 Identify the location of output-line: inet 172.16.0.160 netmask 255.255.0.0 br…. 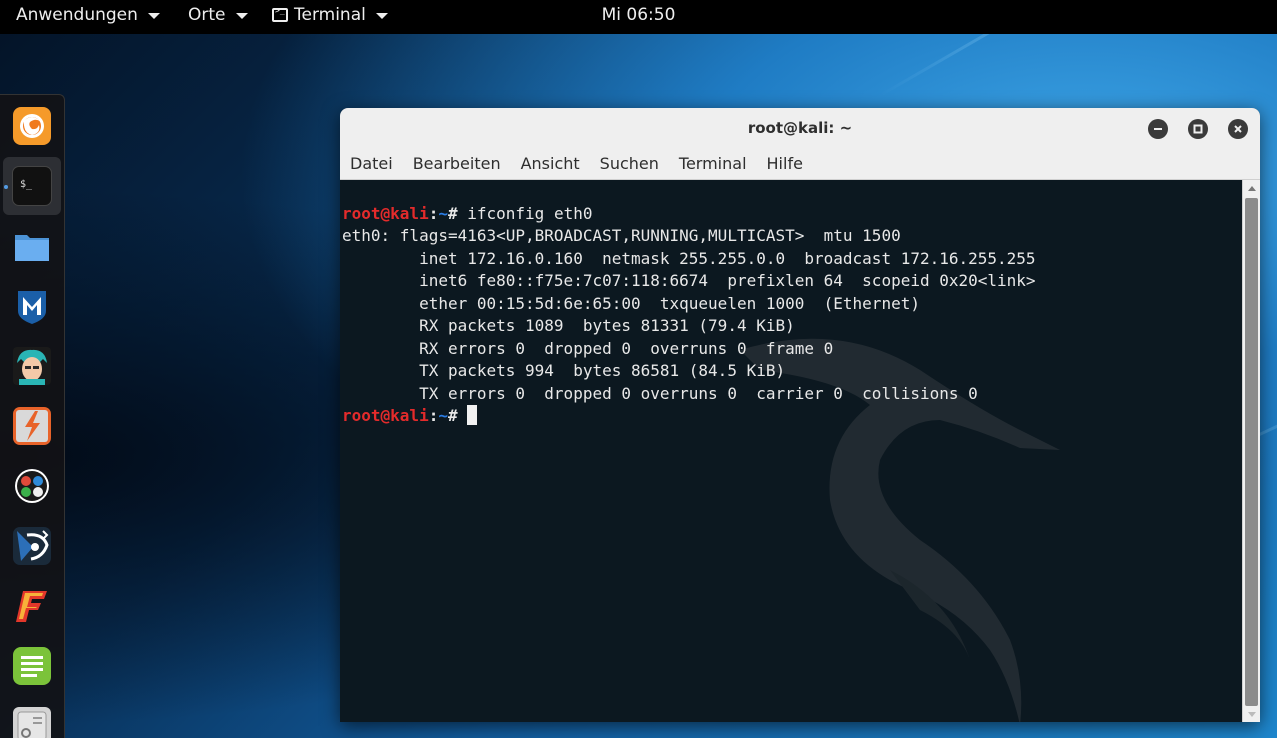
(689, 258).